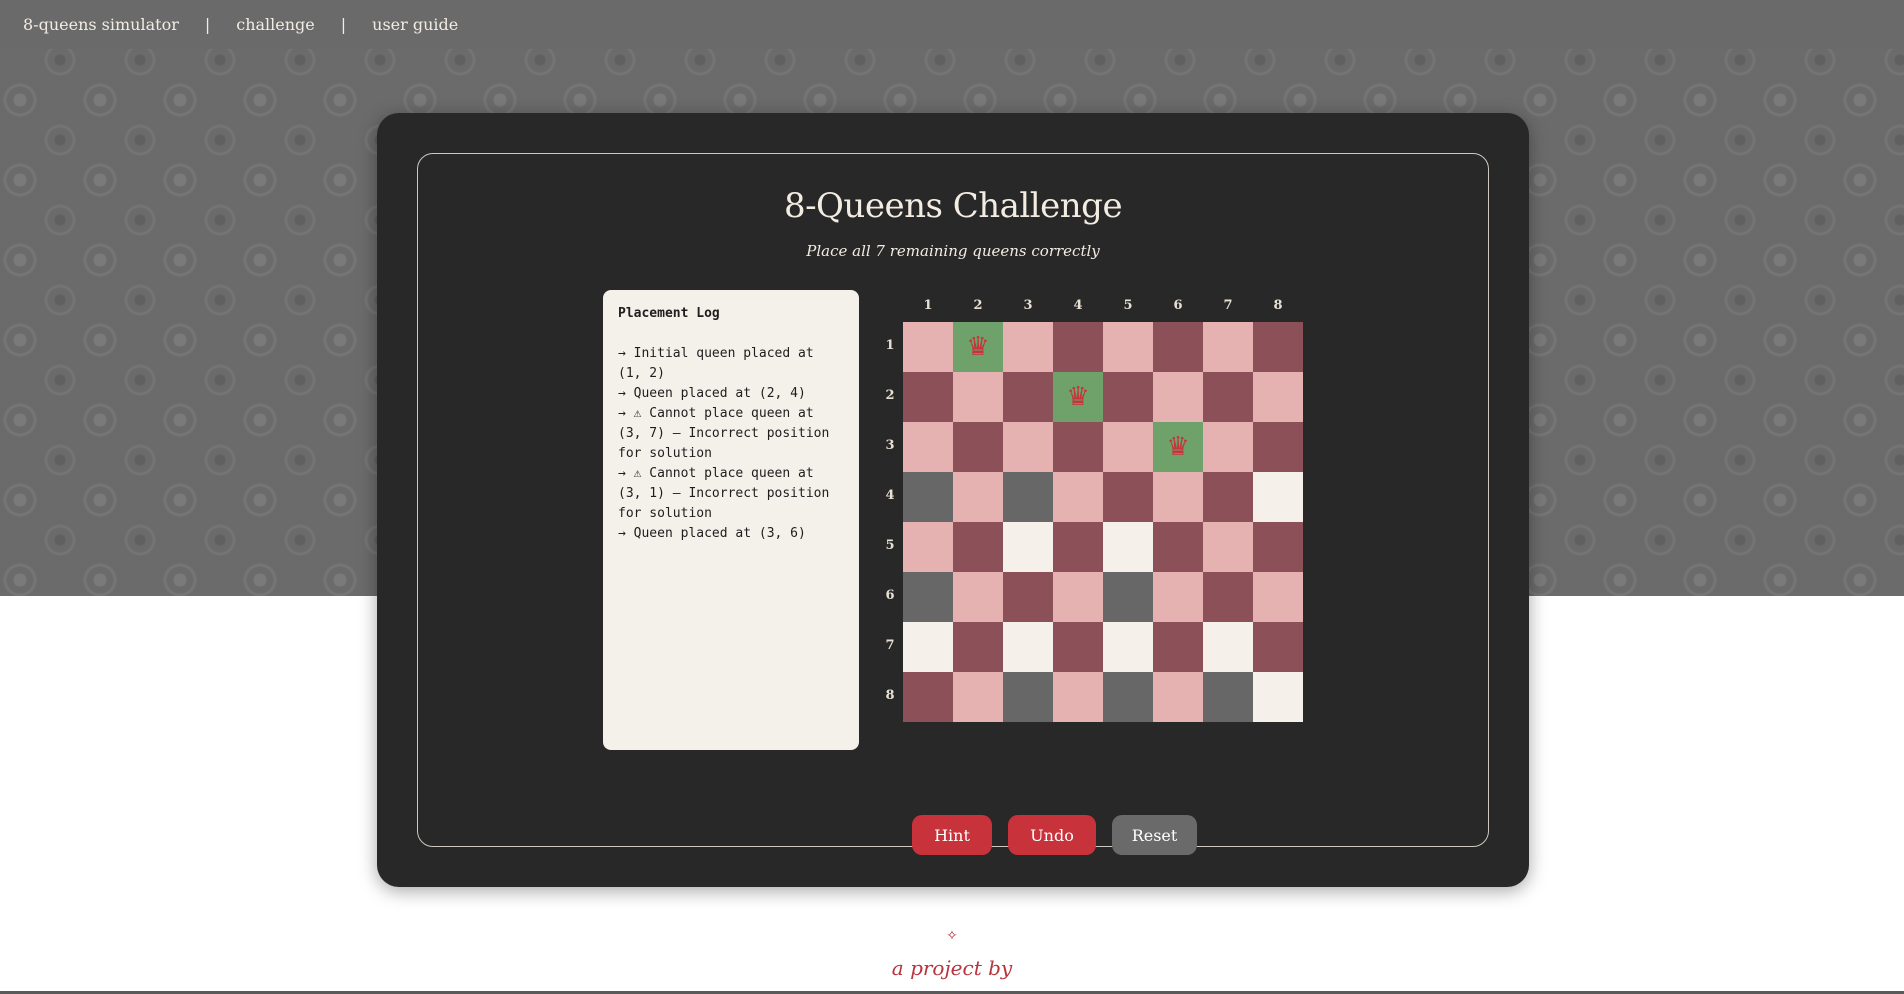  Describe the element at coordinates (890, 645) in the screenshot. I see `row-label: 7` at that location.